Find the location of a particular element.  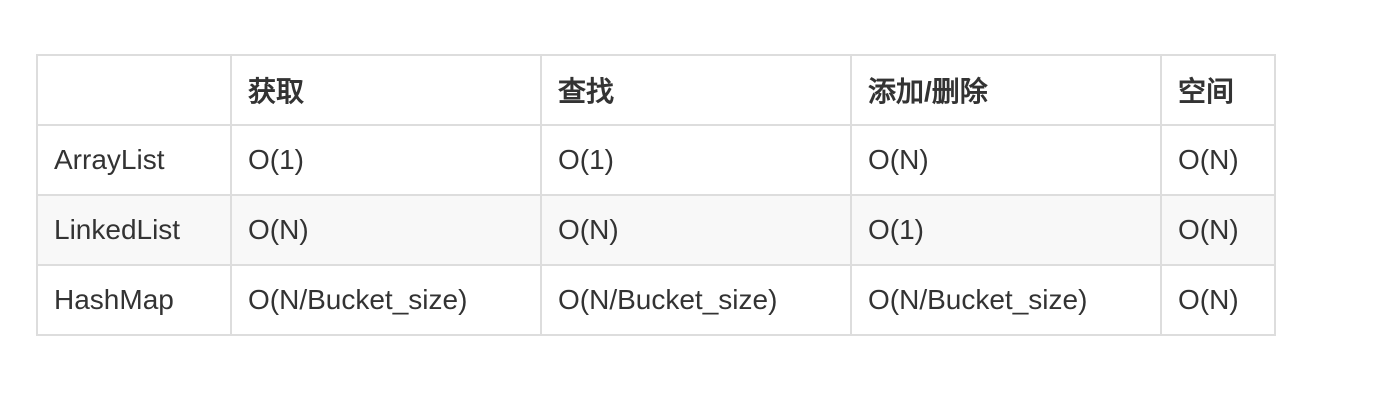

row-label: LinkedList is located at coordinates (134, 230).